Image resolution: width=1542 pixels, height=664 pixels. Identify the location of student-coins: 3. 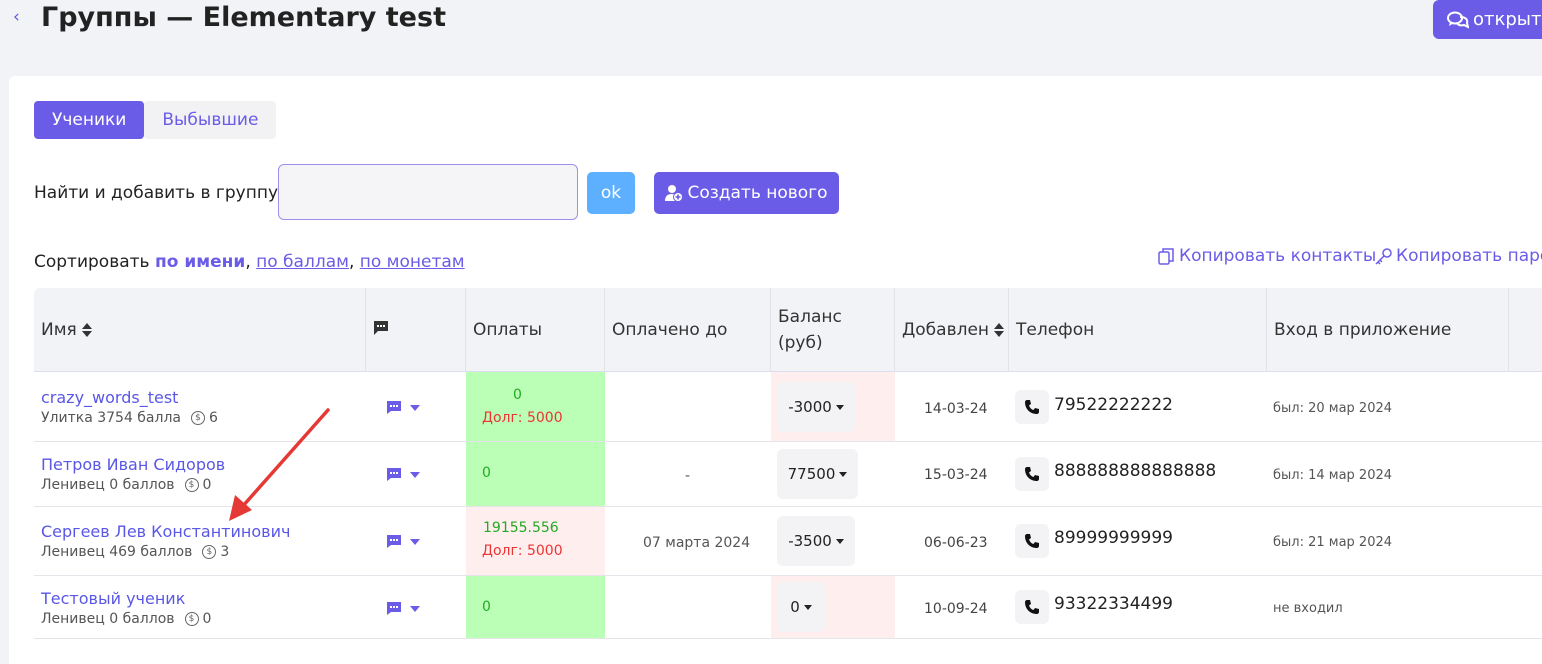
(225, 552).